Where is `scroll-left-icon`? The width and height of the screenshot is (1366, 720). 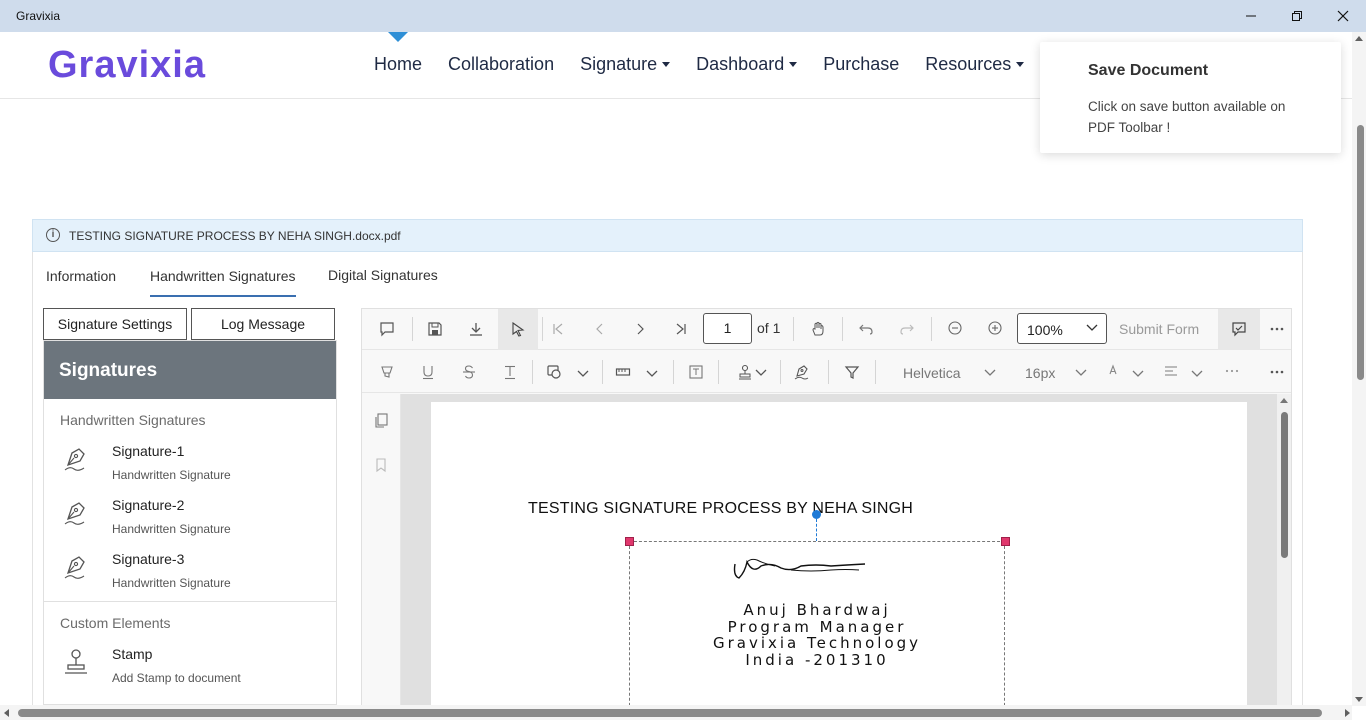
scroll-left-icon is located at coordinates (6, 713).